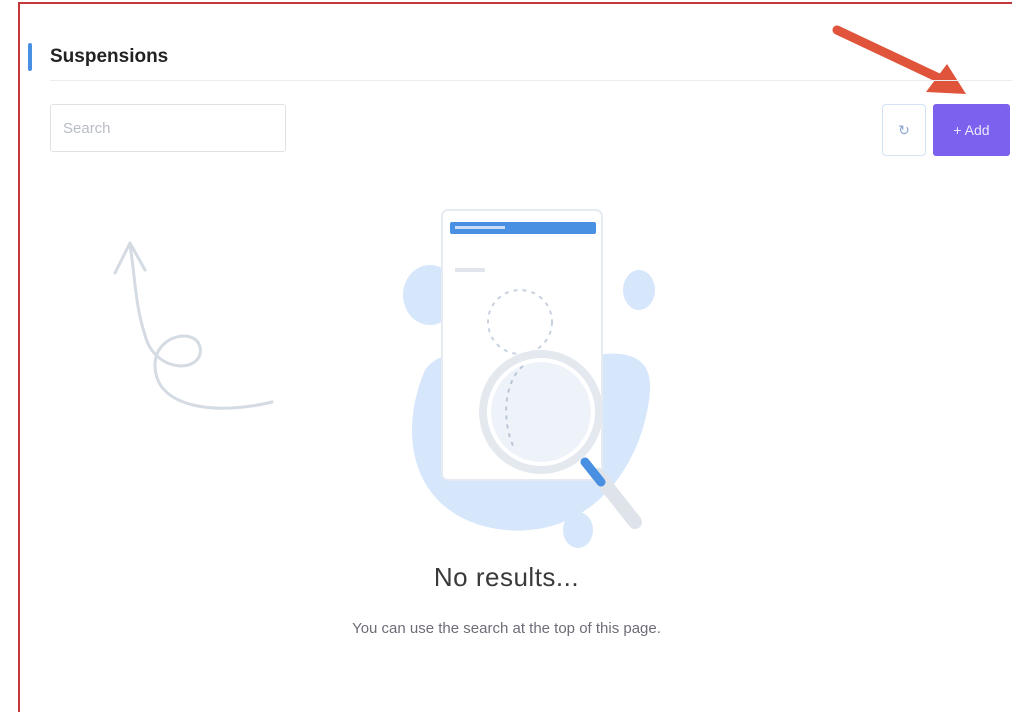 This screenshot has height=715, width=1013. I want to click on refresh-button: ↻, so click(904, 130).